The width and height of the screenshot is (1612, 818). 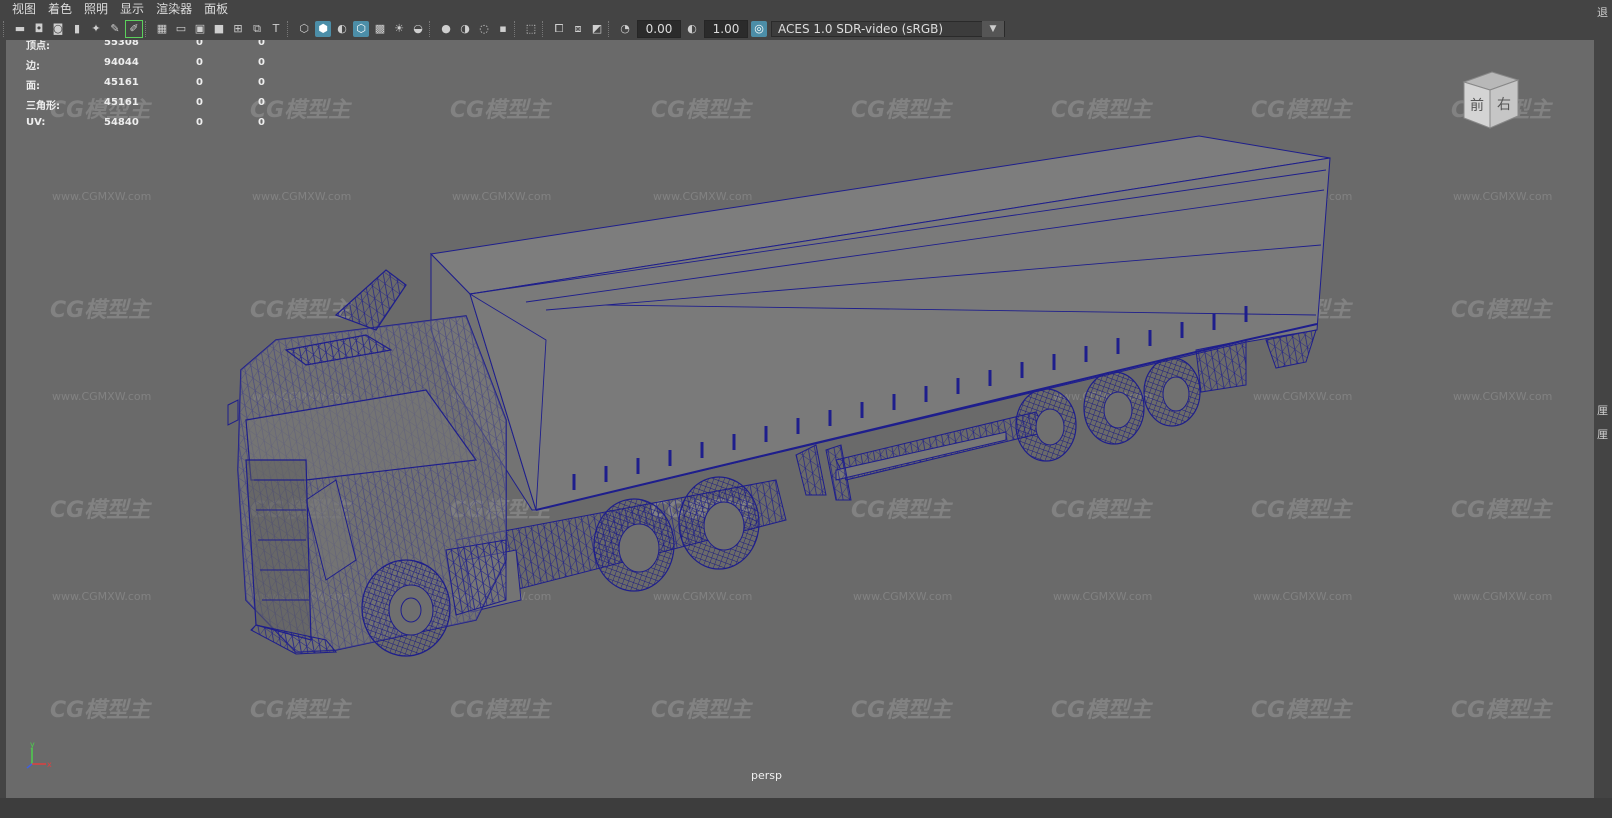 What do you see at coordinates (380, 29) in the screenshot?
I see `xray-icon: ▩` at bounding box center [380, 29].